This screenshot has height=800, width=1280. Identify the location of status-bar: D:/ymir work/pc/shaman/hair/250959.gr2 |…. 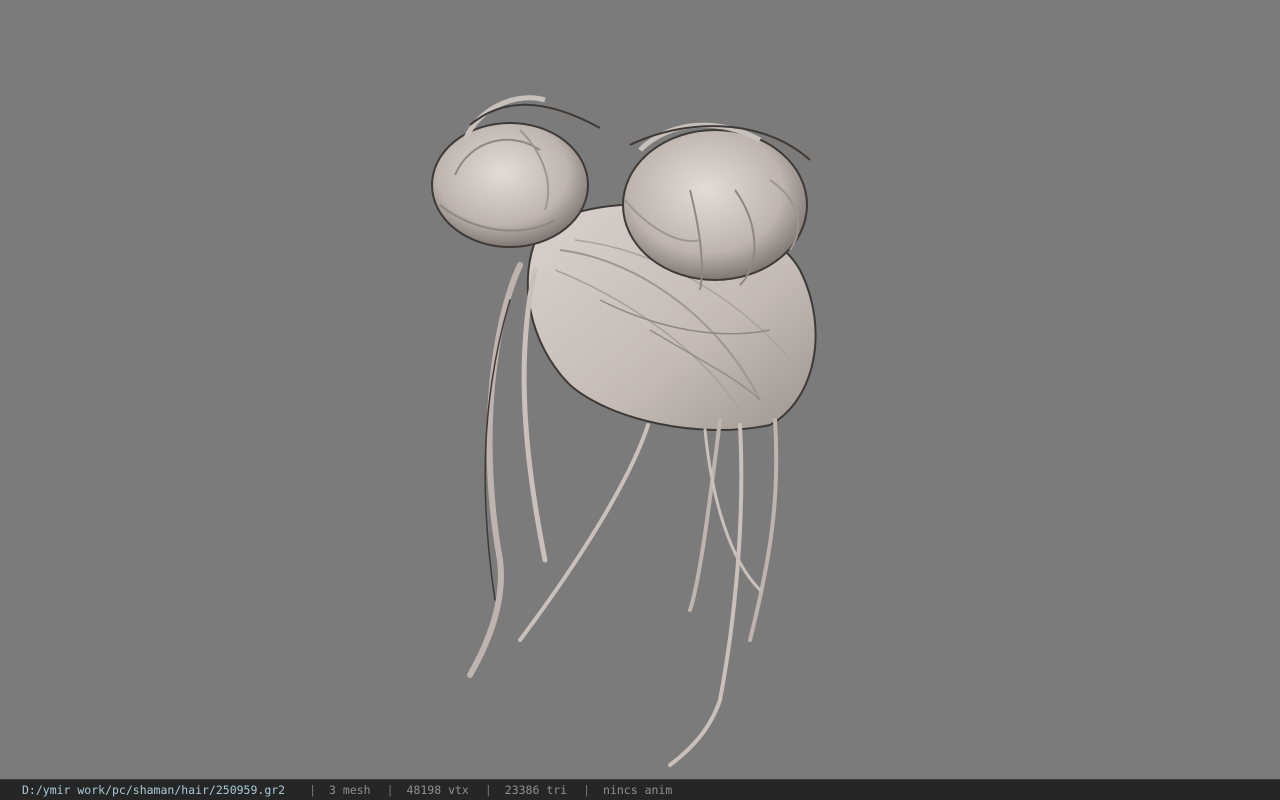
(640, 789).